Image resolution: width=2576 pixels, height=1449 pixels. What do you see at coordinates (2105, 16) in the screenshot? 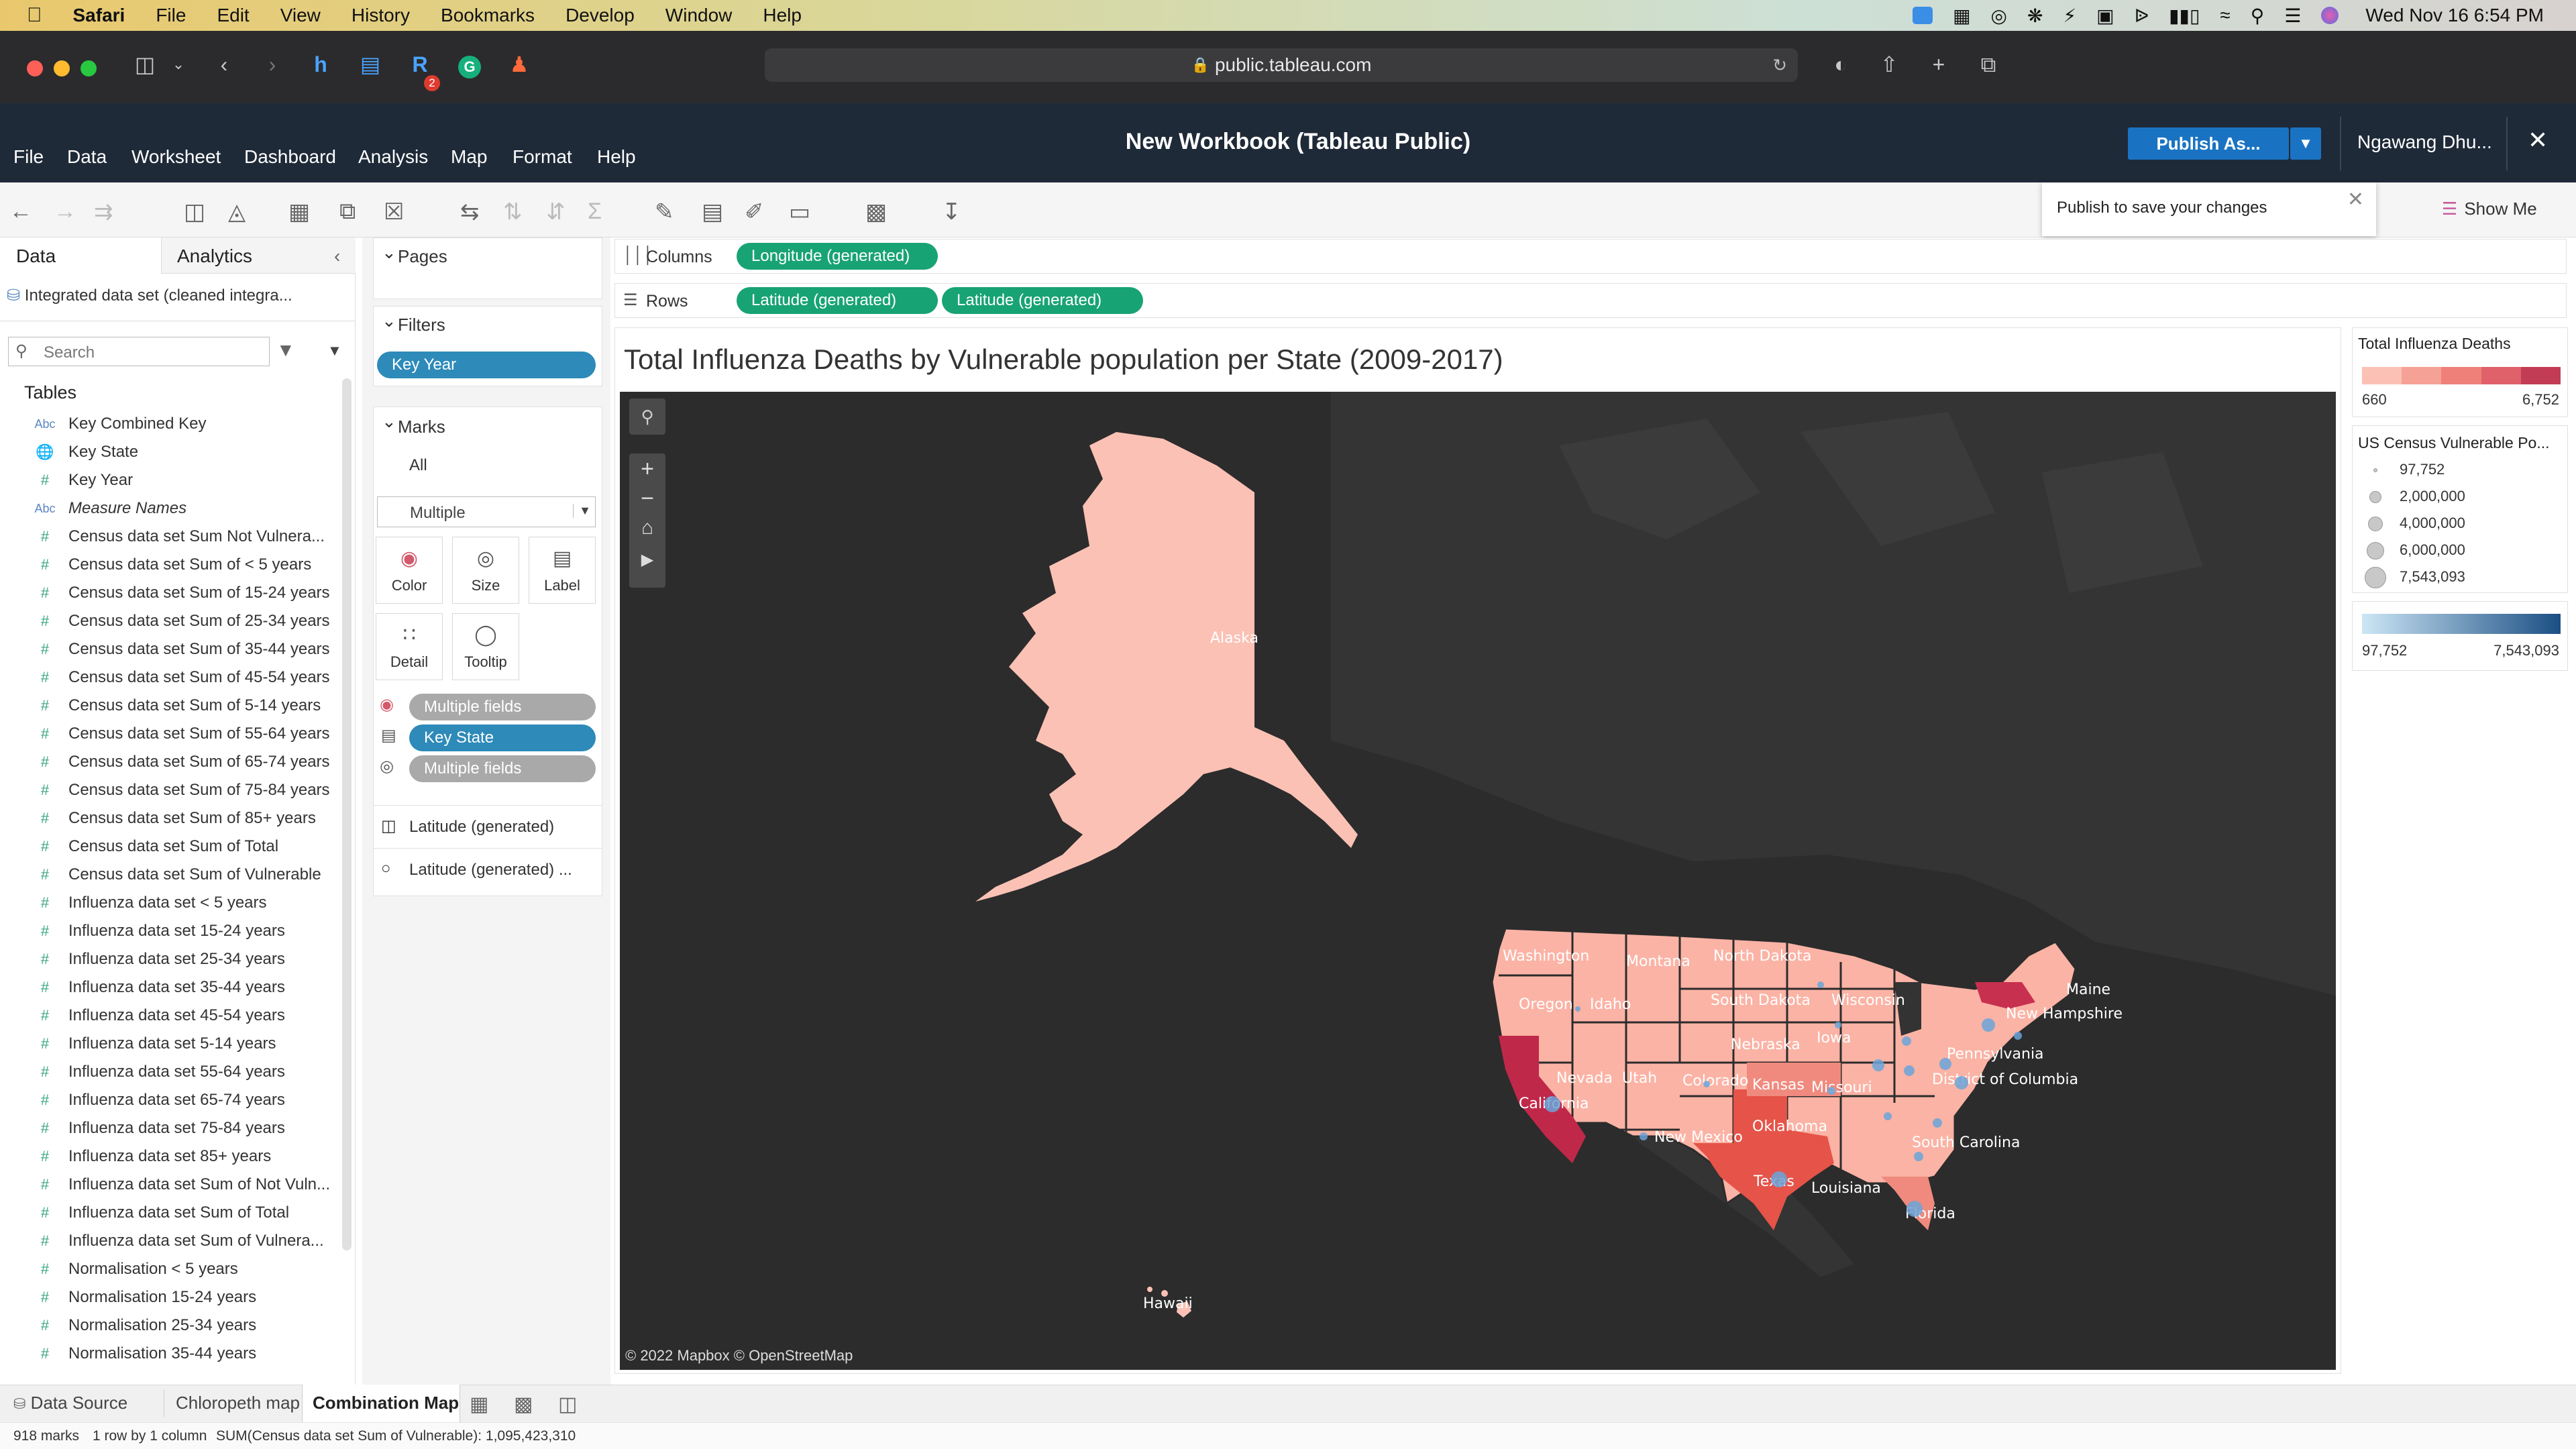
I see `window-icon: ▣` at bounding box center [2105, 16].